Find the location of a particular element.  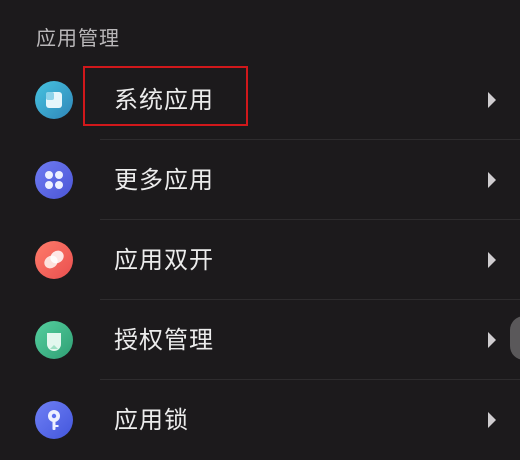

menu-item-label: 应用双开 is located at coordinates (164, 260).